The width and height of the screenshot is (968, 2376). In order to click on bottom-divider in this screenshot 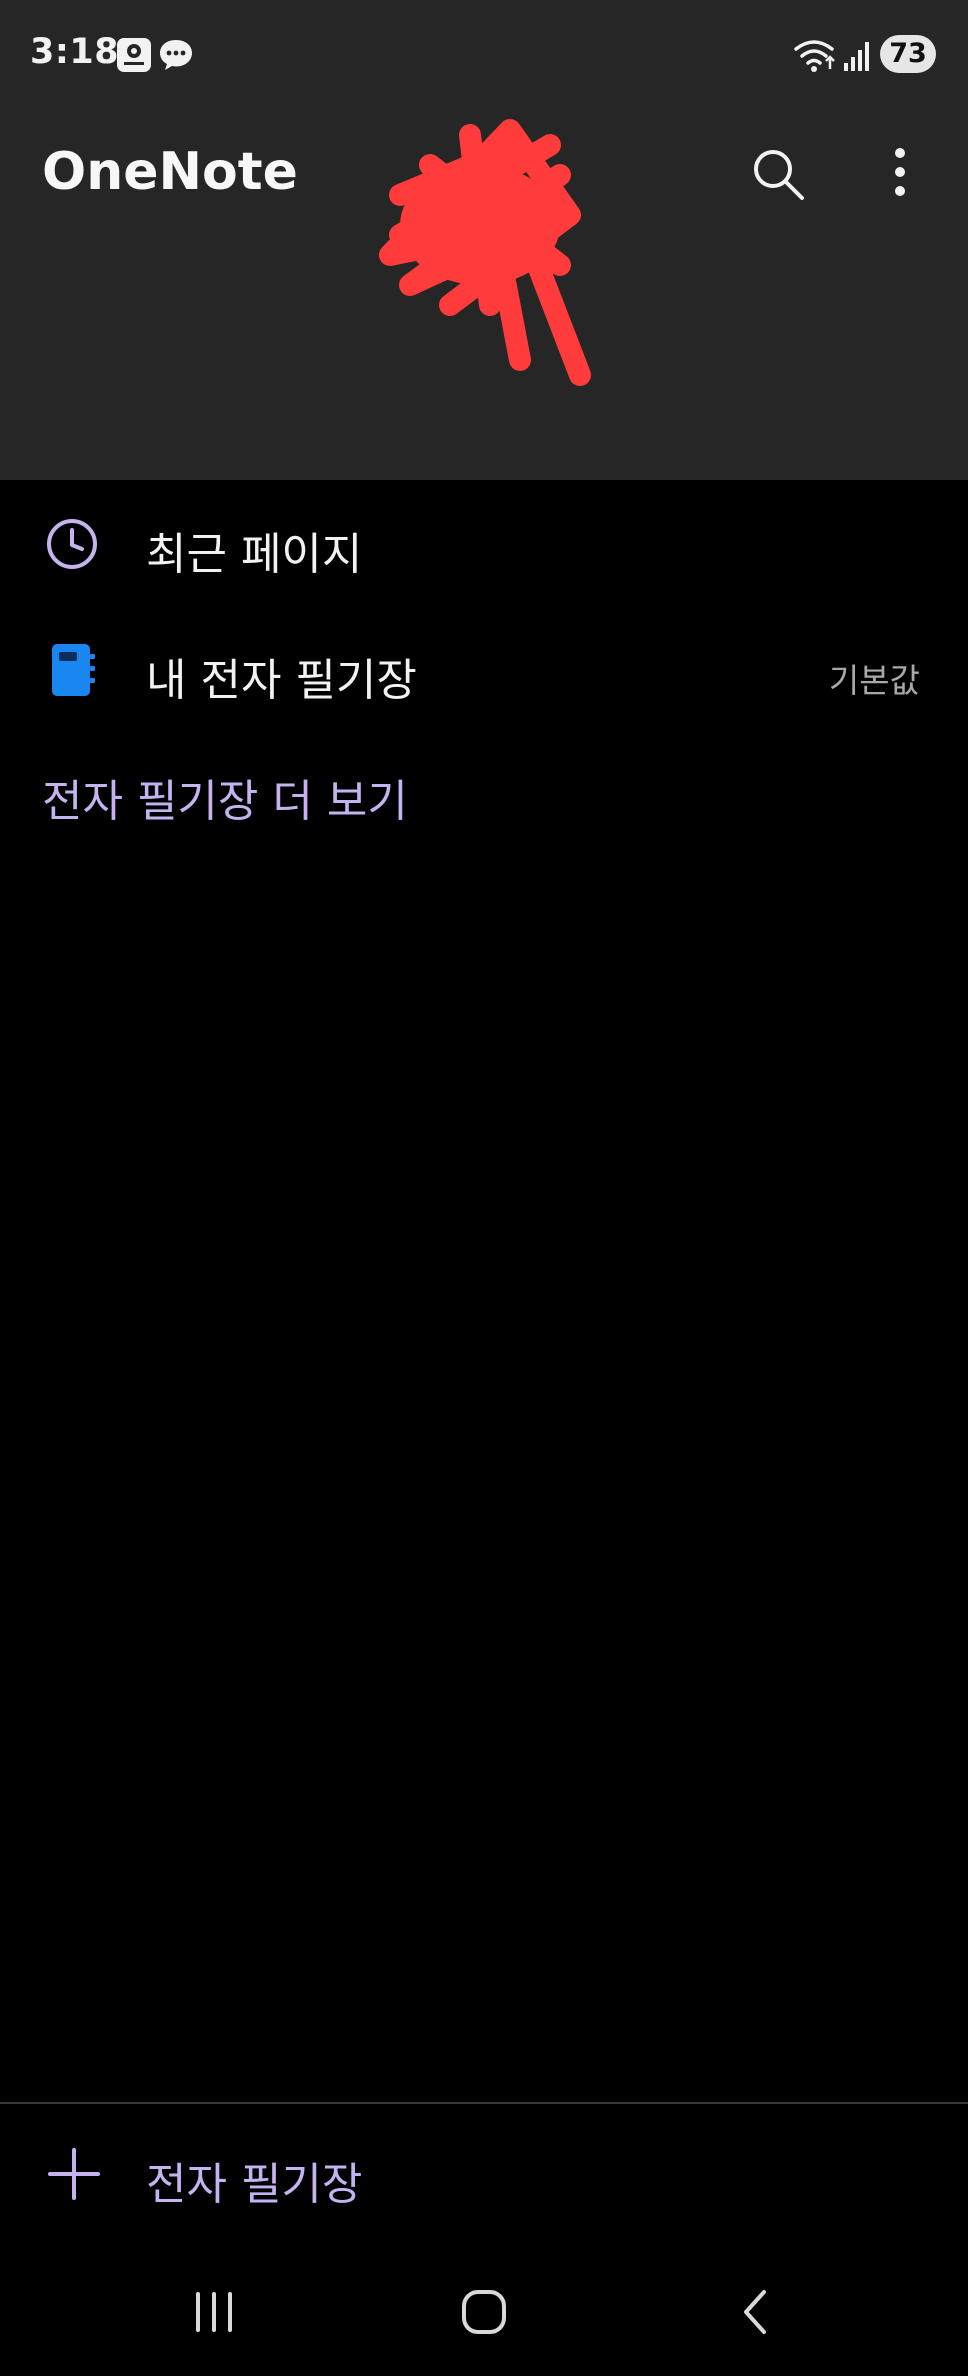, I will do `click(484, 2103)`.